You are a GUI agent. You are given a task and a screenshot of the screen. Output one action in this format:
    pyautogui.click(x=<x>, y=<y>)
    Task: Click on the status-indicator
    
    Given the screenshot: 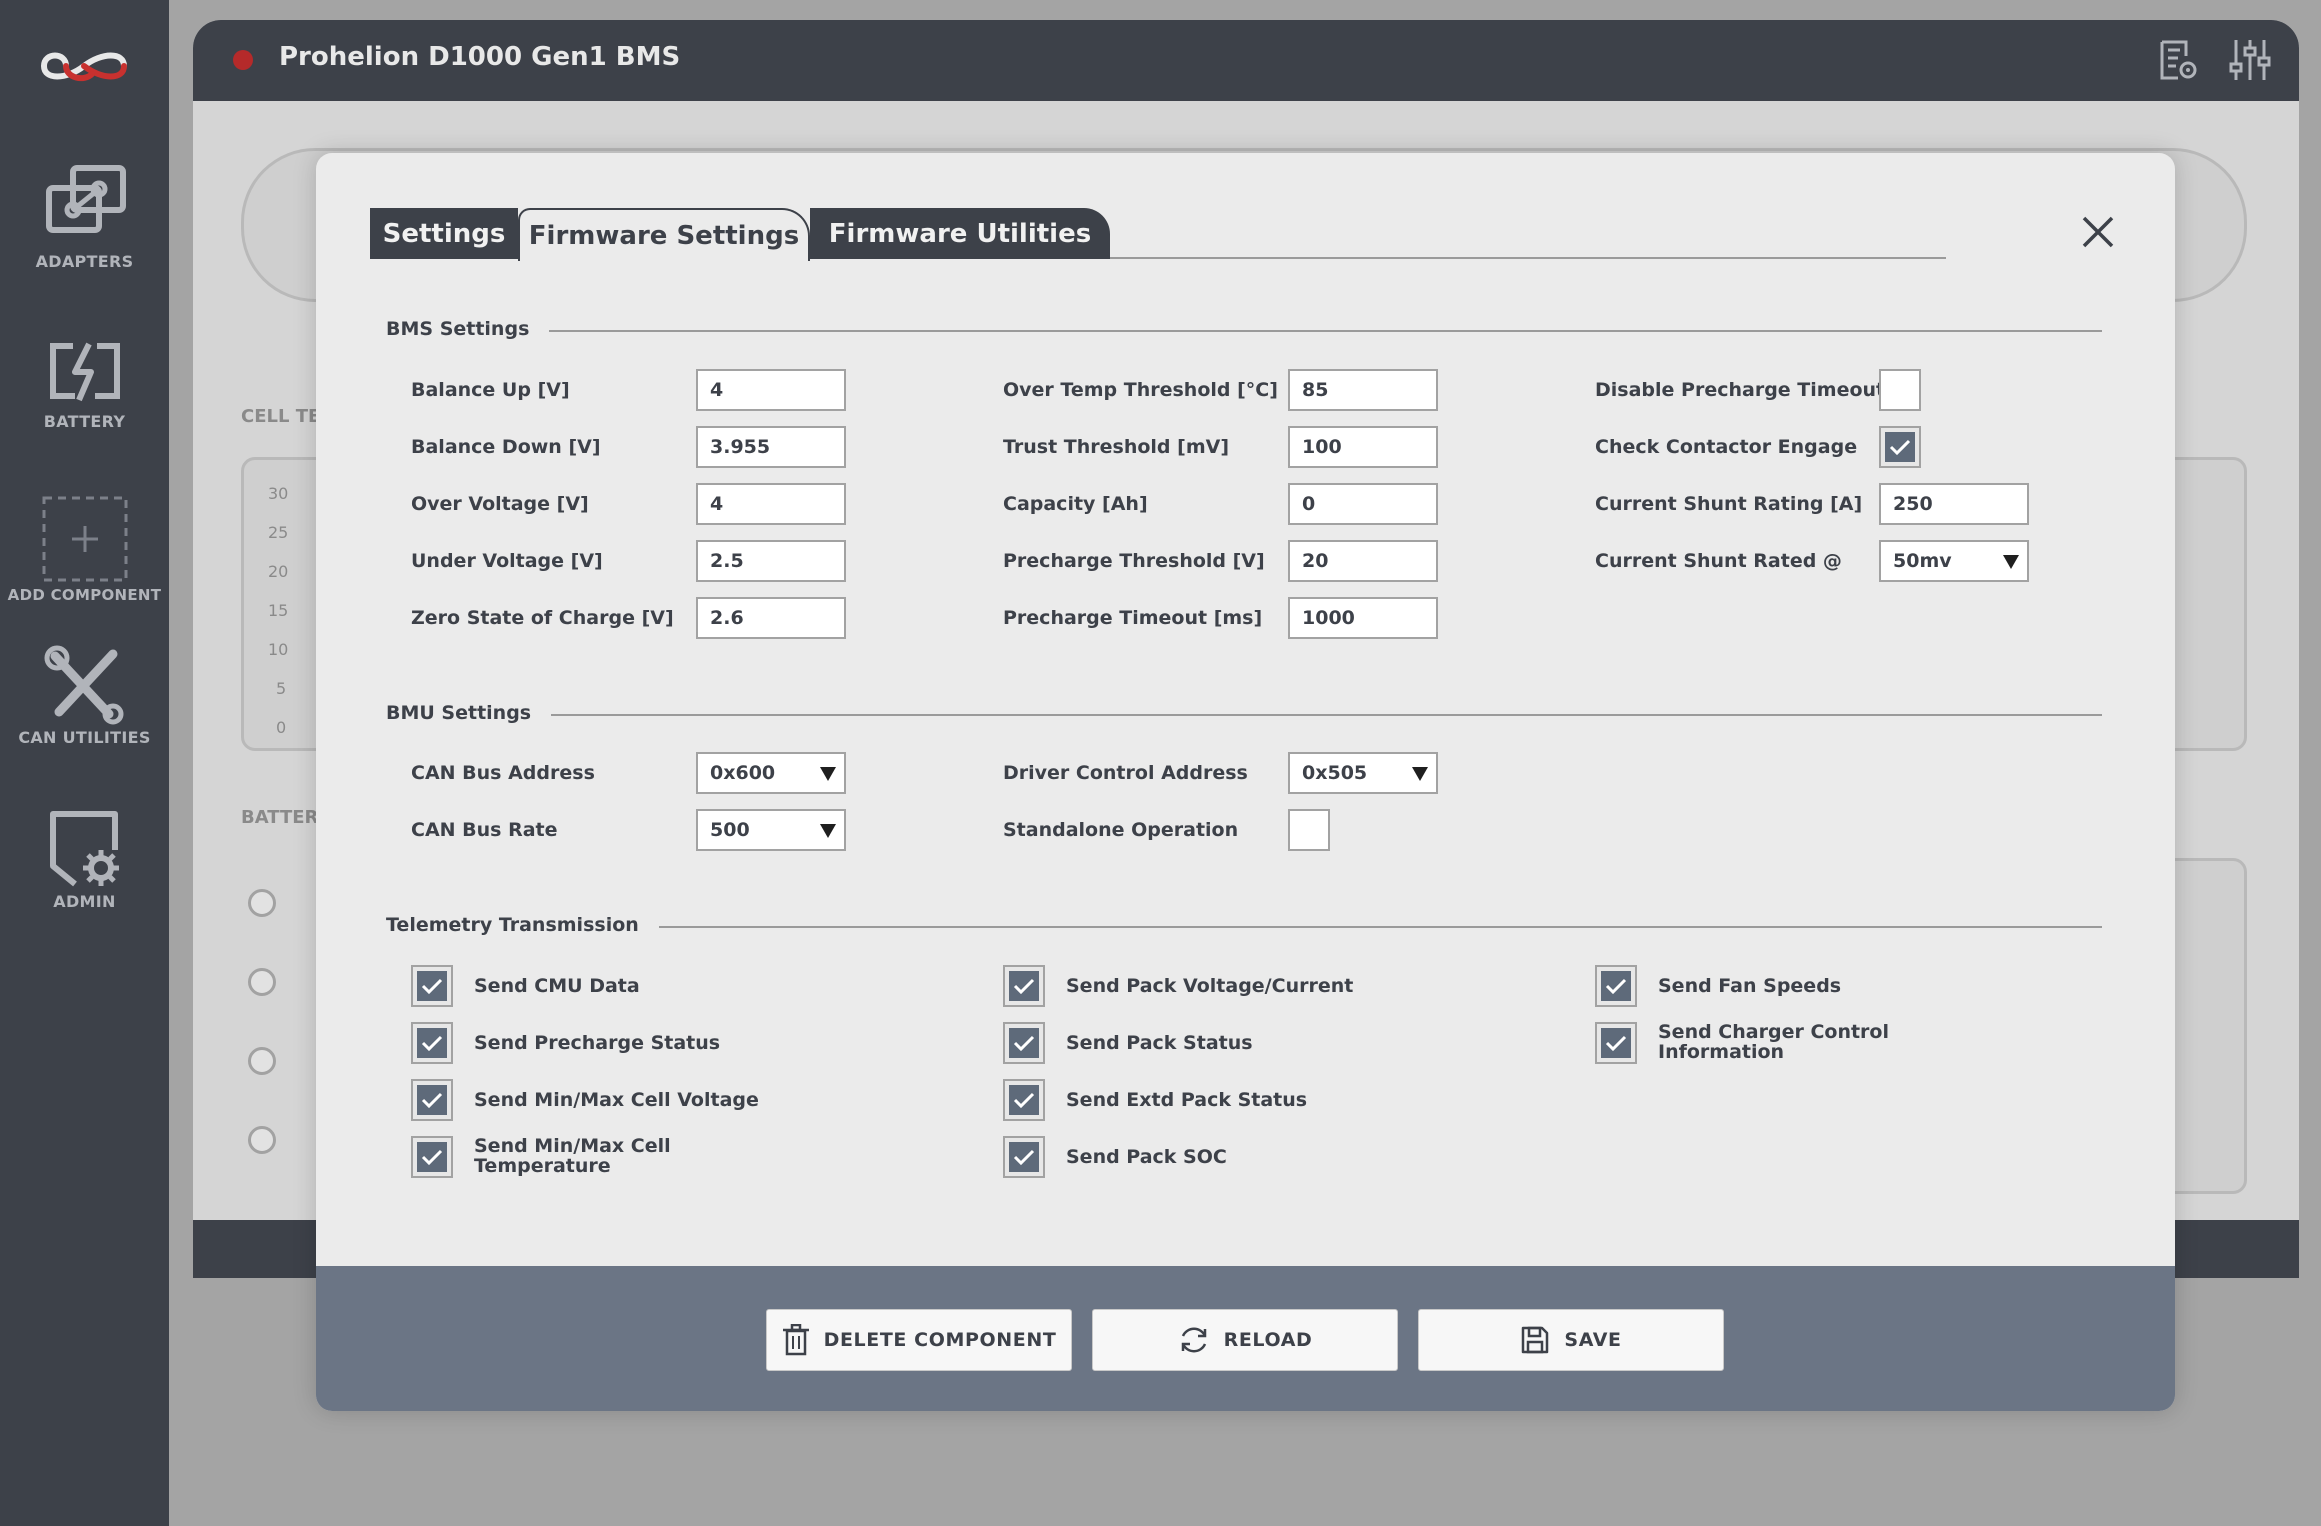 What is the action you would take?
    pyautogui.click(x=243, y=60)
    